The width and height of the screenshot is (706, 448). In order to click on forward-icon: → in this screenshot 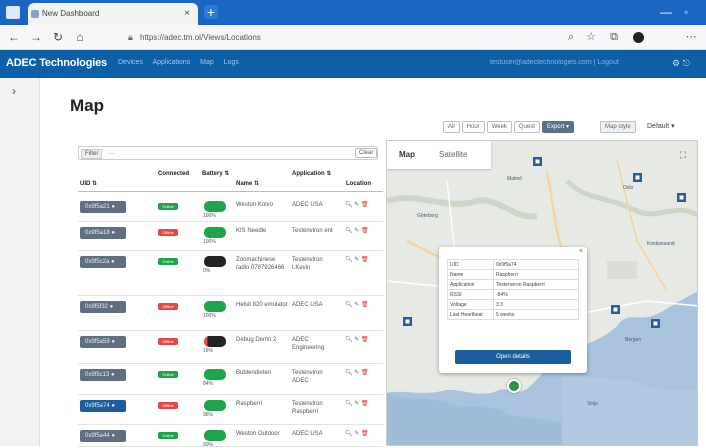, I will do `click(36, 37)`.